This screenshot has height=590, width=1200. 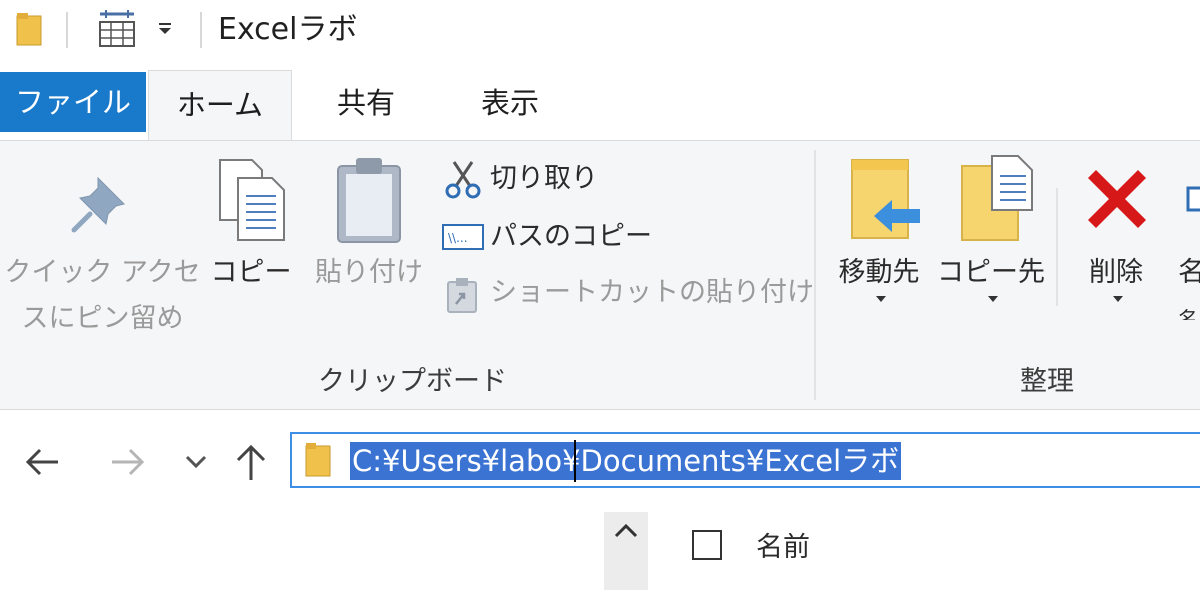 I want to click on clipboard-group-title: クリップボード, so click(x=412, y=381).